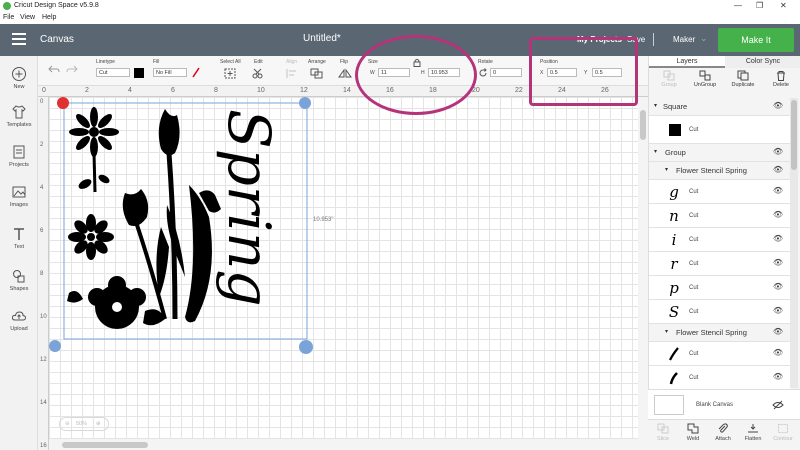 This screenshot has width=800, height=450. I want to click on attach-action: Attach, so click(723, 432).